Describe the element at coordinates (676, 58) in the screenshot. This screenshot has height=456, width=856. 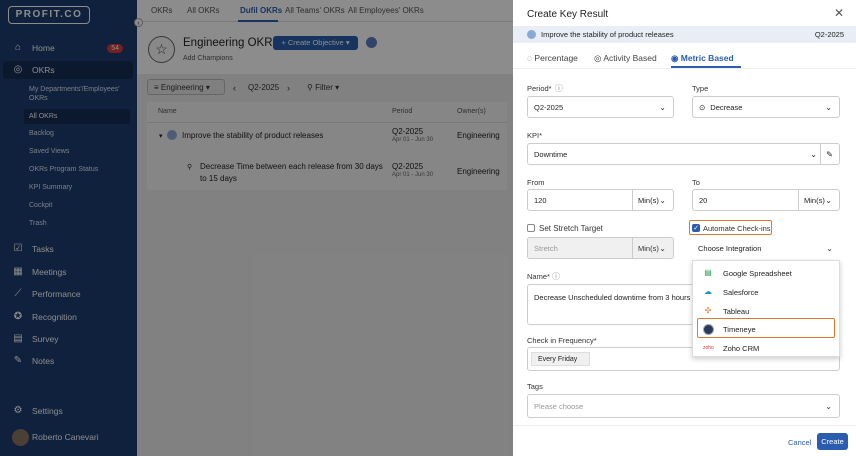
I see `metric-icon: ◉` at that location.